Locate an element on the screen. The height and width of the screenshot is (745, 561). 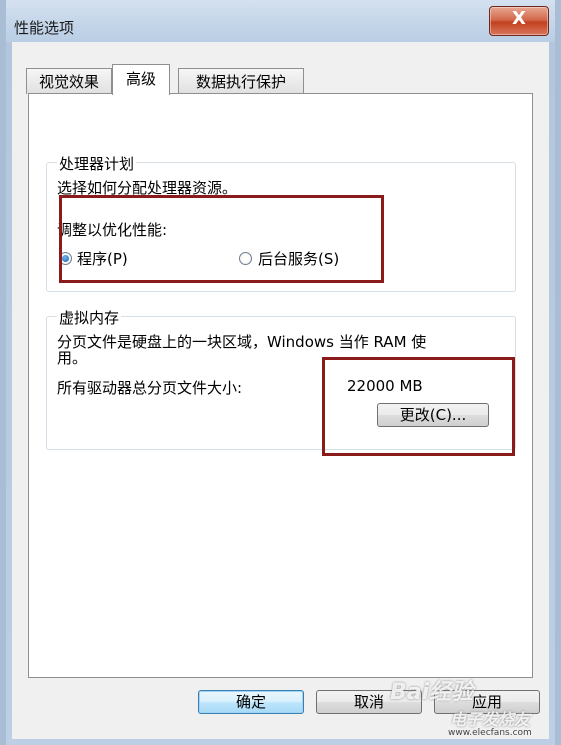
close-icon: X is located at coordinates (519, 18).